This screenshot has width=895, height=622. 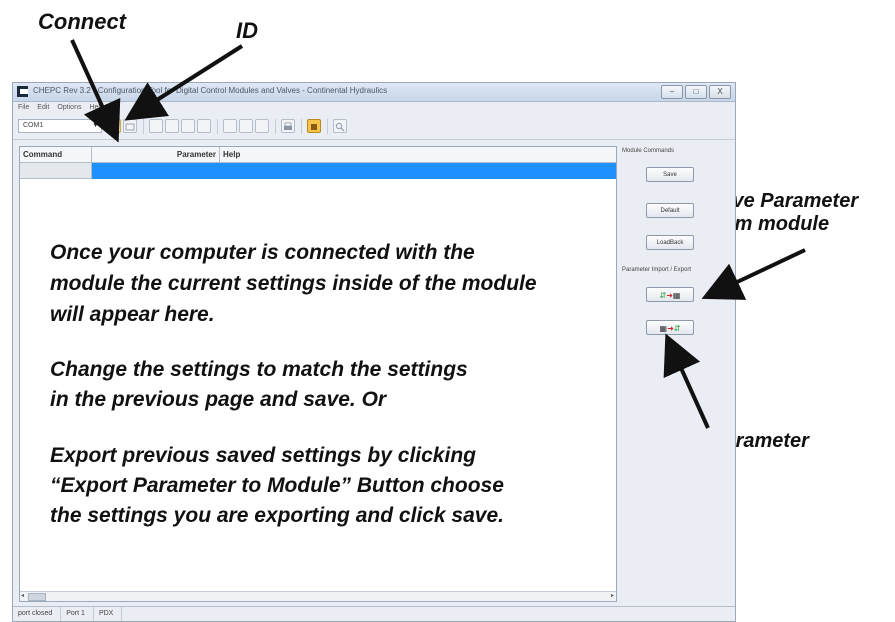 I want to click on app-logo-icon, so click(x=22, y=91).